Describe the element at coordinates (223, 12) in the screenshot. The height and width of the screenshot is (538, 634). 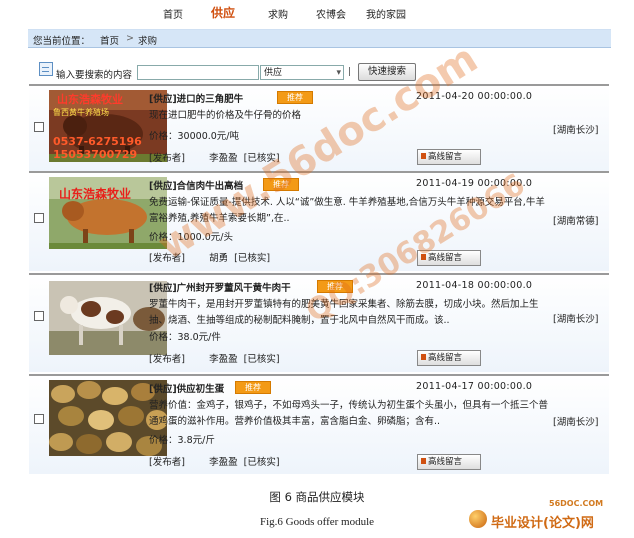
I see `nav-item-supply: 供应` at that location.